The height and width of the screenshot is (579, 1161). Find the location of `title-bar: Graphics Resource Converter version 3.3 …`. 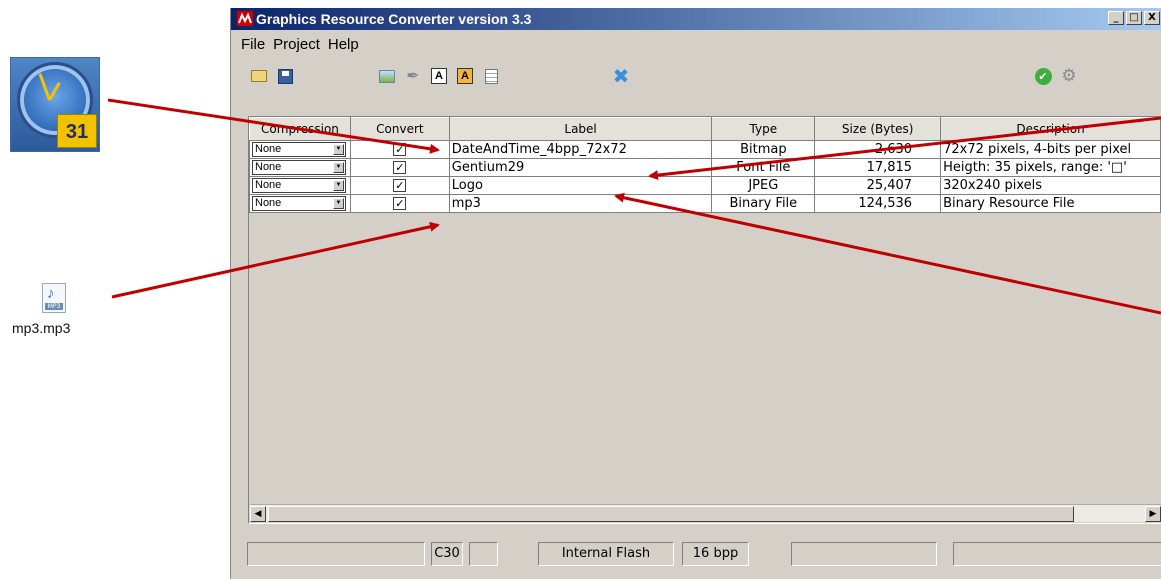

title-bar: Graphics Resource Converter version 3.3 … is located at coordinates (696, 19).